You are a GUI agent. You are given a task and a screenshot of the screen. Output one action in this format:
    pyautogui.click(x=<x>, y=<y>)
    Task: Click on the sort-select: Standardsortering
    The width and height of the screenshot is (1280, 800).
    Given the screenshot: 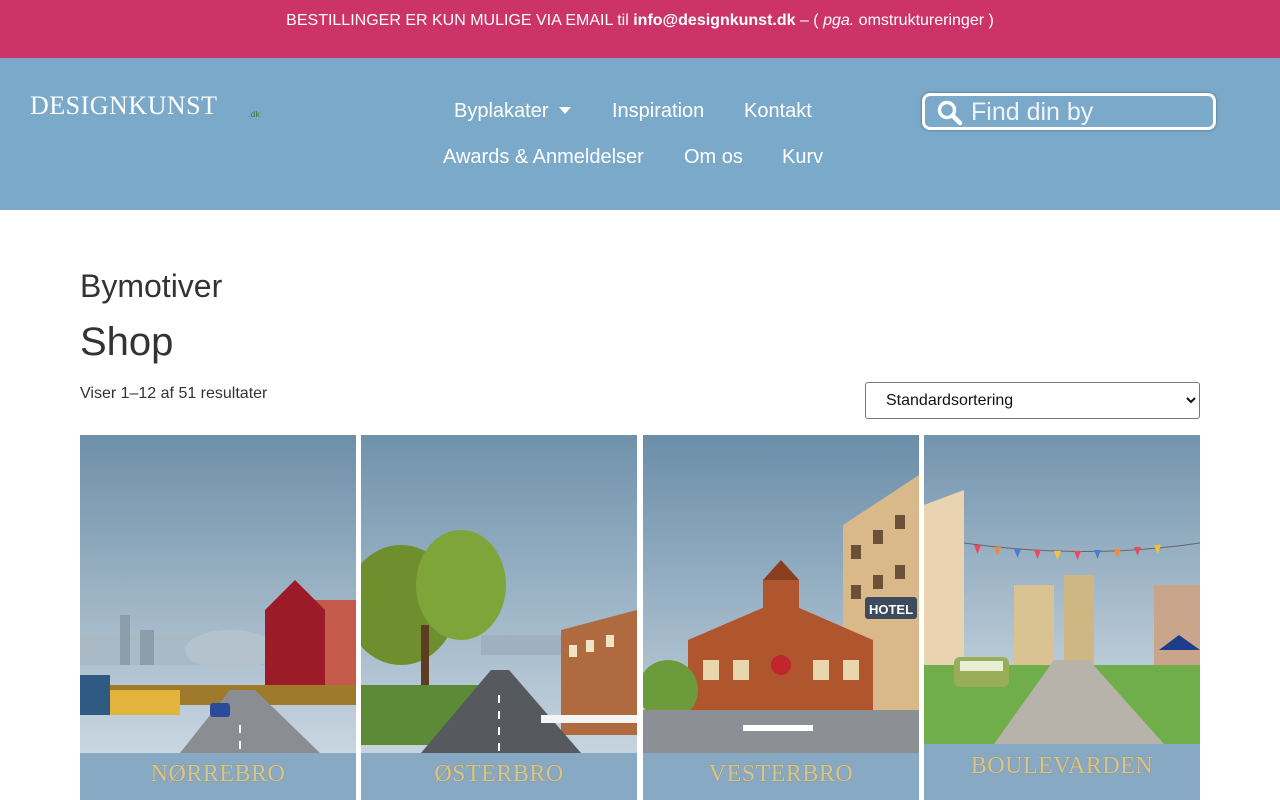 What is the action you would take?
    pyautogui.click(x=1032, y=400)
    